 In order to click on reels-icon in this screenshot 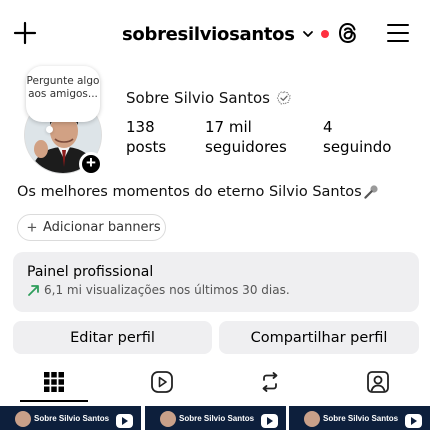, I will do `click(161, 382)`.